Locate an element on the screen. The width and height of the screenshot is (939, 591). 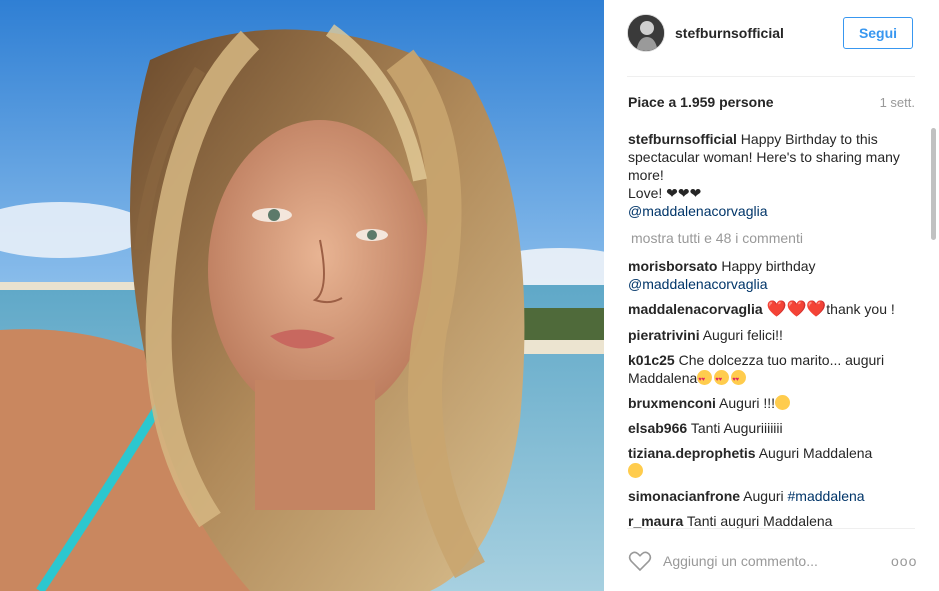
comment-mention: @maddalenacorvaglia is located at coordinates (698, 284).